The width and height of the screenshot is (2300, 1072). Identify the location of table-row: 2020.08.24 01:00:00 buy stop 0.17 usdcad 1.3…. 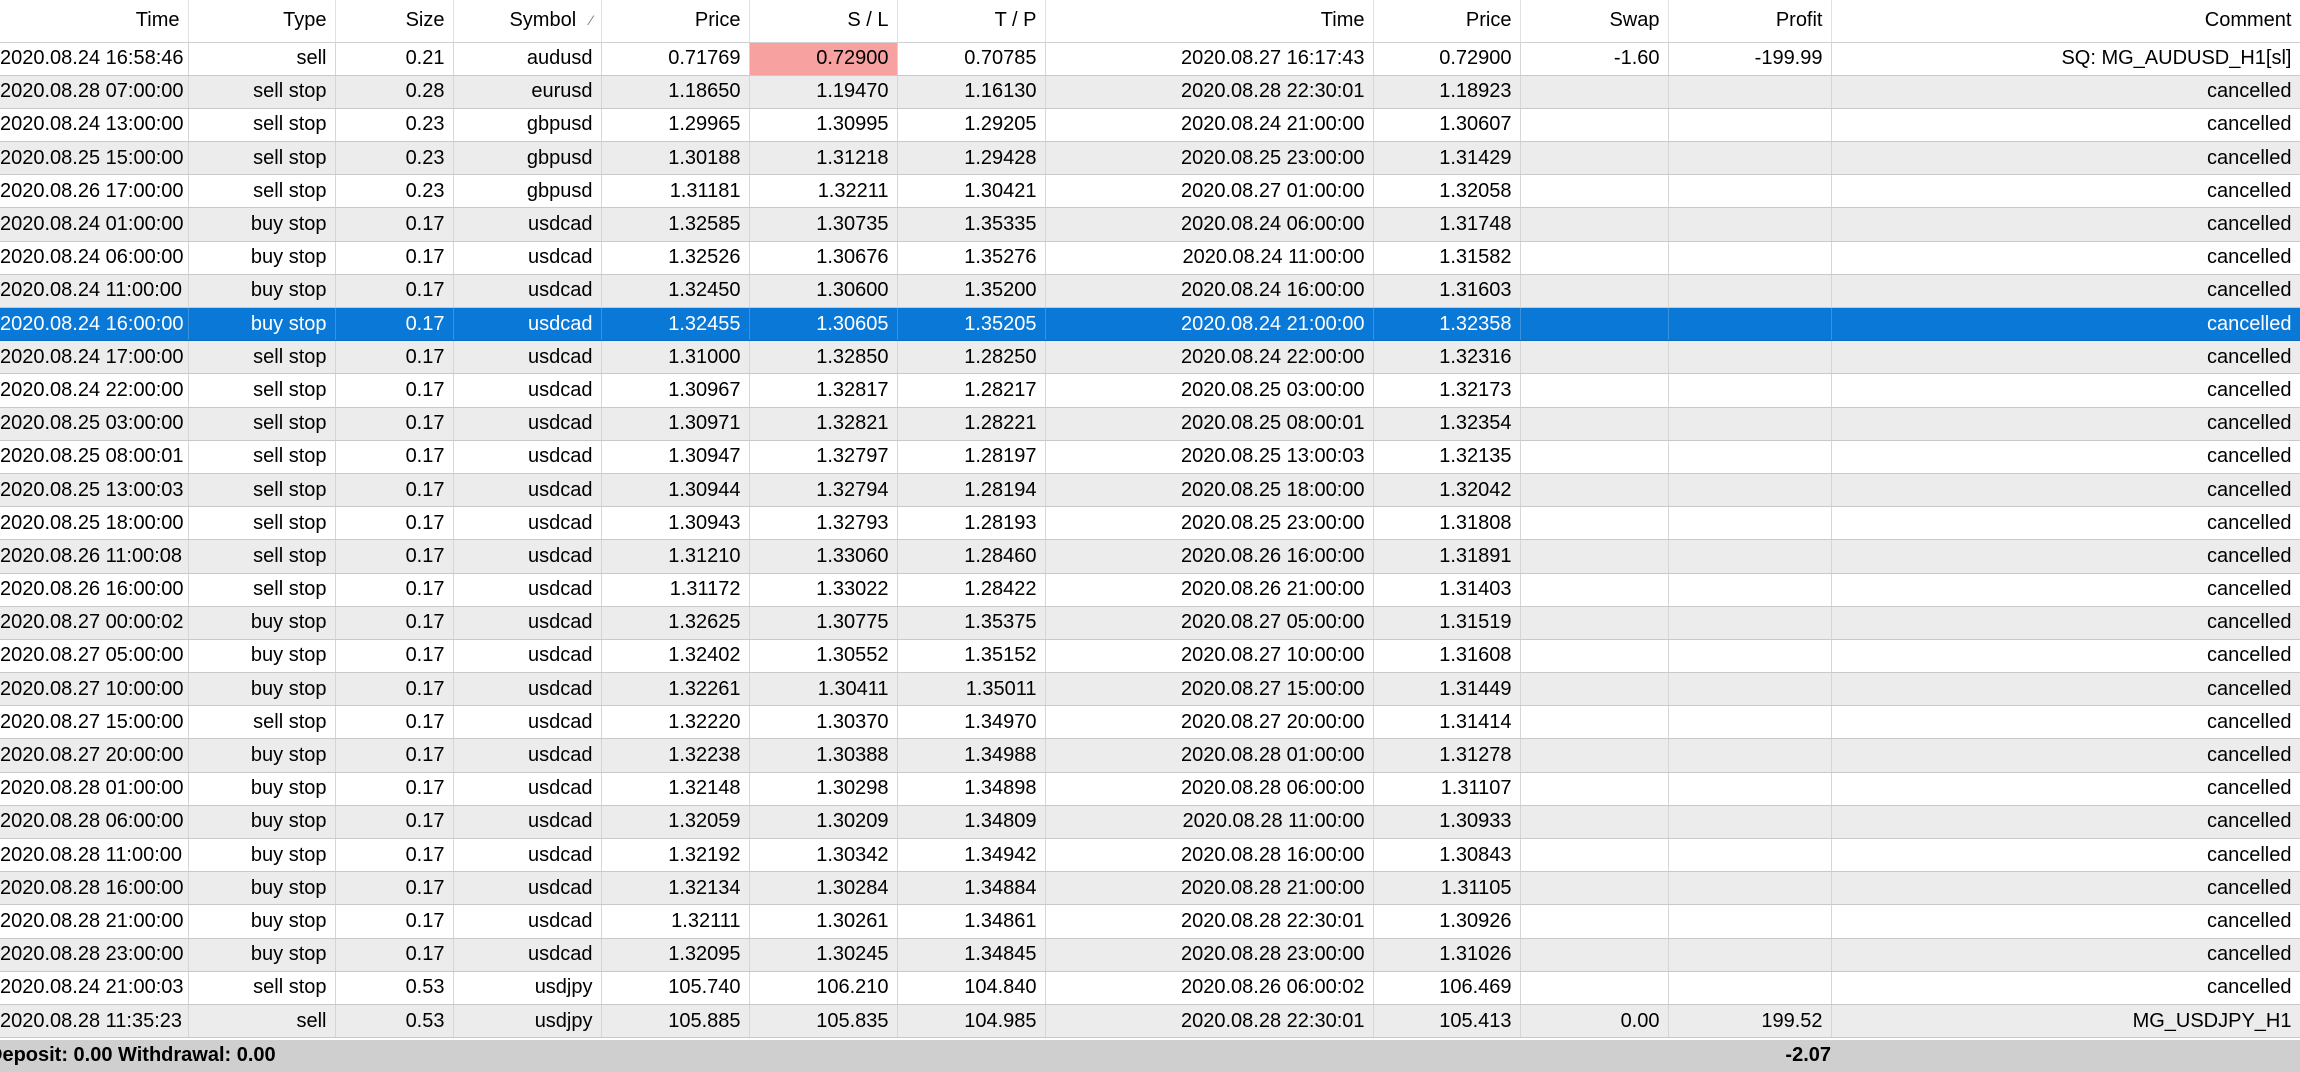
(1150, 224).